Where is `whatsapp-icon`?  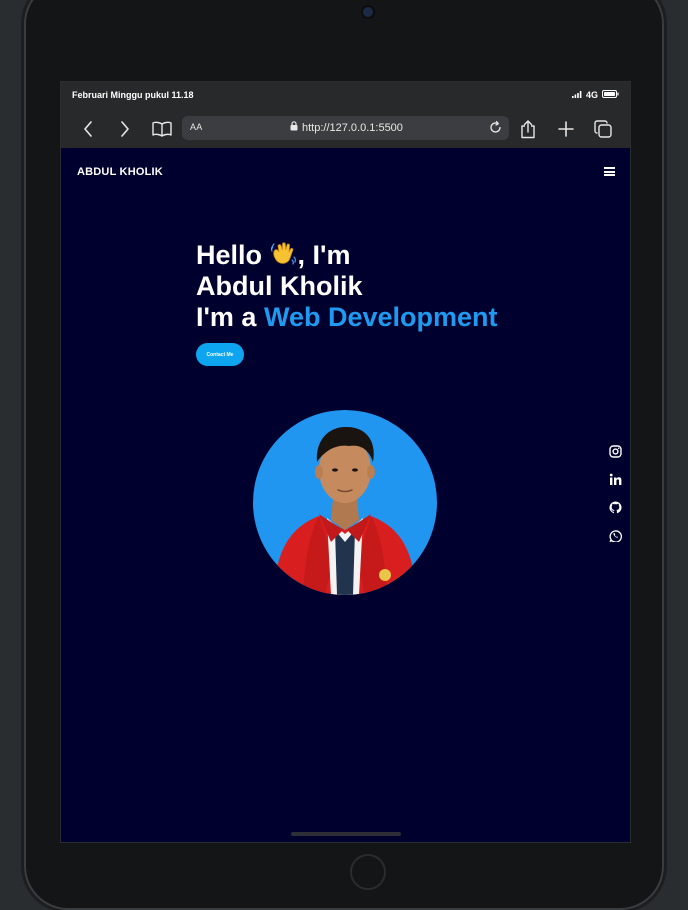
whatsapp-icon is located at coordinates (615, 535).